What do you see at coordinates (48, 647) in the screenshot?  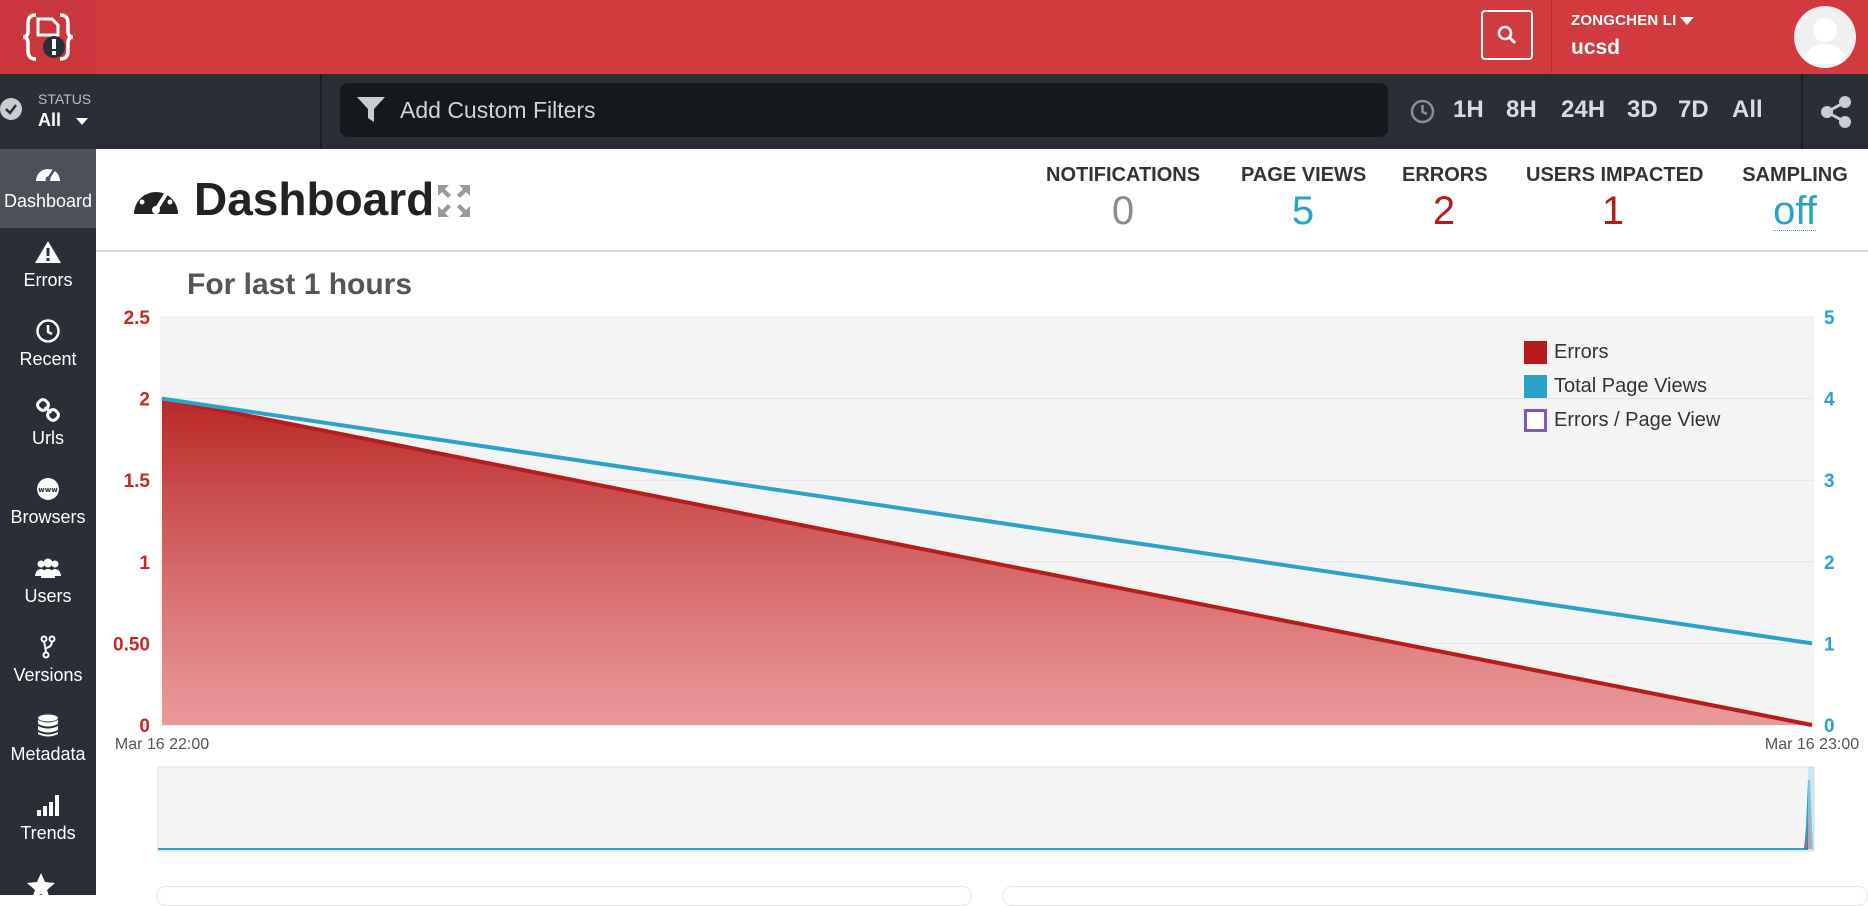 I see `branch-icon` at bounding box center [48, 647].